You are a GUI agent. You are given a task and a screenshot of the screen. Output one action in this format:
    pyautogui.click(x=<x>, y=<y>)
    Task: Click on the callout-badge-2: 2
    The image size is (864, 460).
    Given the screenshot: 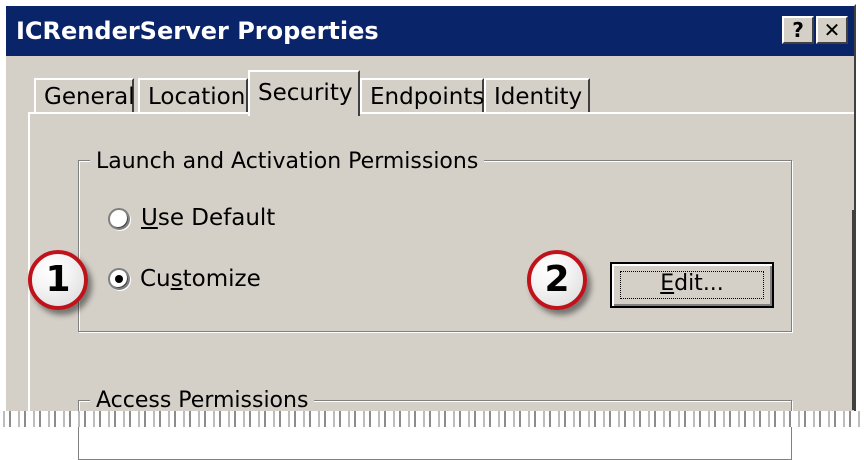 What is the action you would take?
    pyautogui.click(x=557, y=280)
    